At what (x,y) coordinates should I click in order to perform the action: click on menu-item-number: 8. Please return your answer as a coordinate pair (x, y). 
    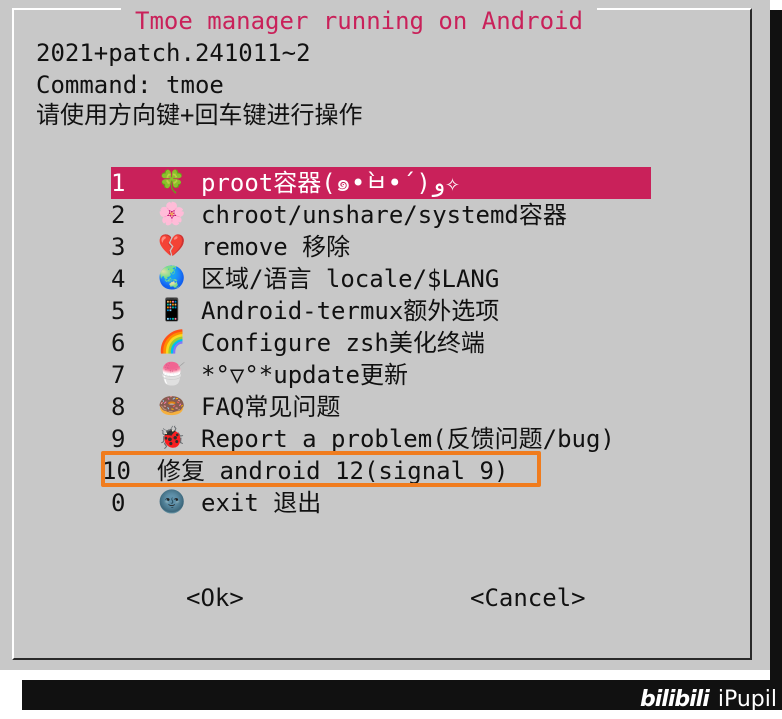
    Looking at the image, I should click on (118, 407).